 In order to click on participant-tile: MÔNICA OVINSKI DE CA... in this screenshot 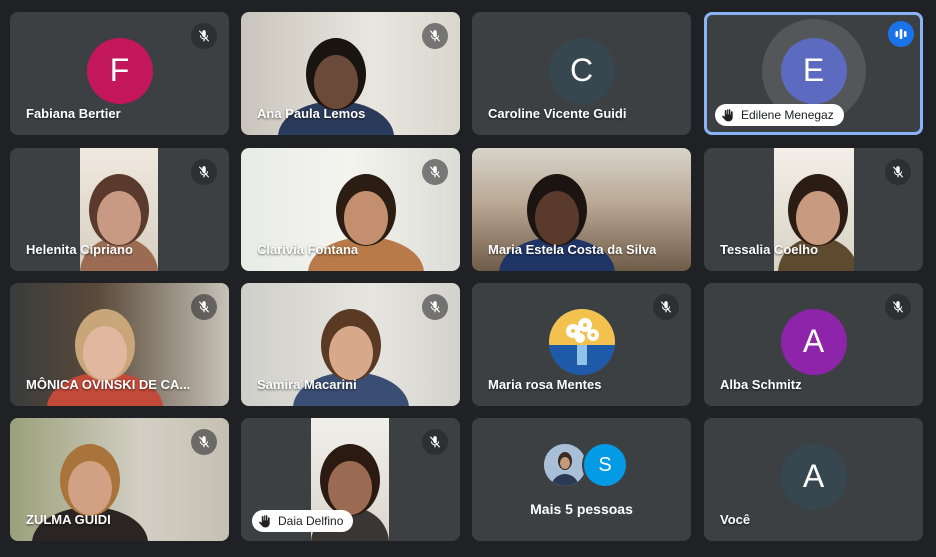, I will do `click(119, 344)`.